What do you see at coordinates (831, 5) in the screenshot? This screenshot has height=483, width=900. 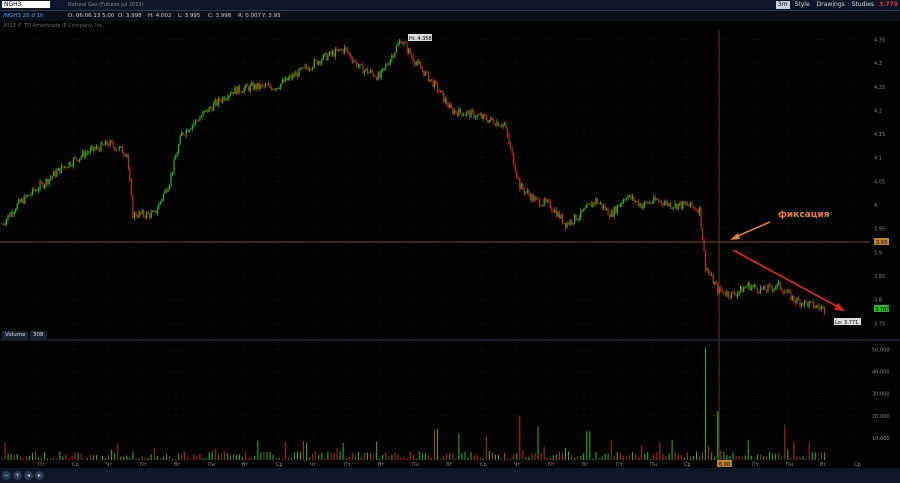 I see `drawings-button: Drawings` at bounding box center [831, 5].